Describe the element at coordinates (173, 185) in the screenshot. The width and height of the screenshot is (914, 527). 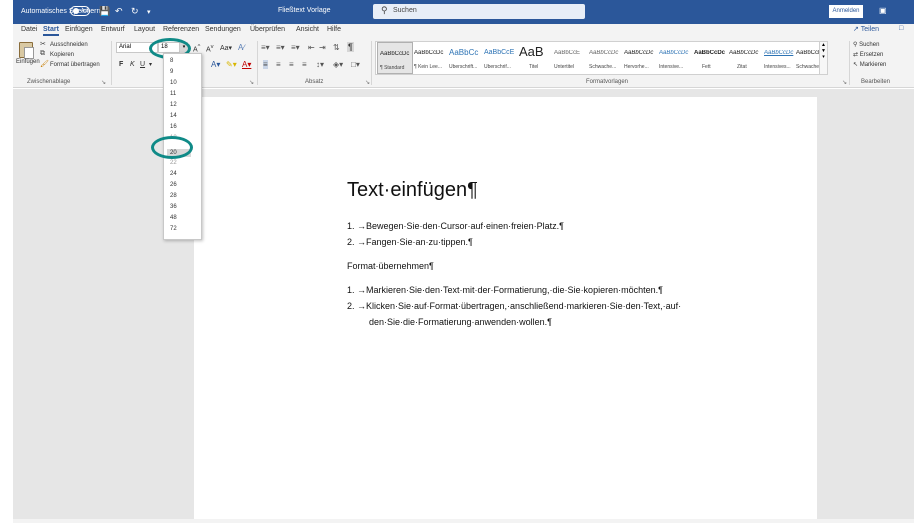
I see `font-size-option: 26` at that location.